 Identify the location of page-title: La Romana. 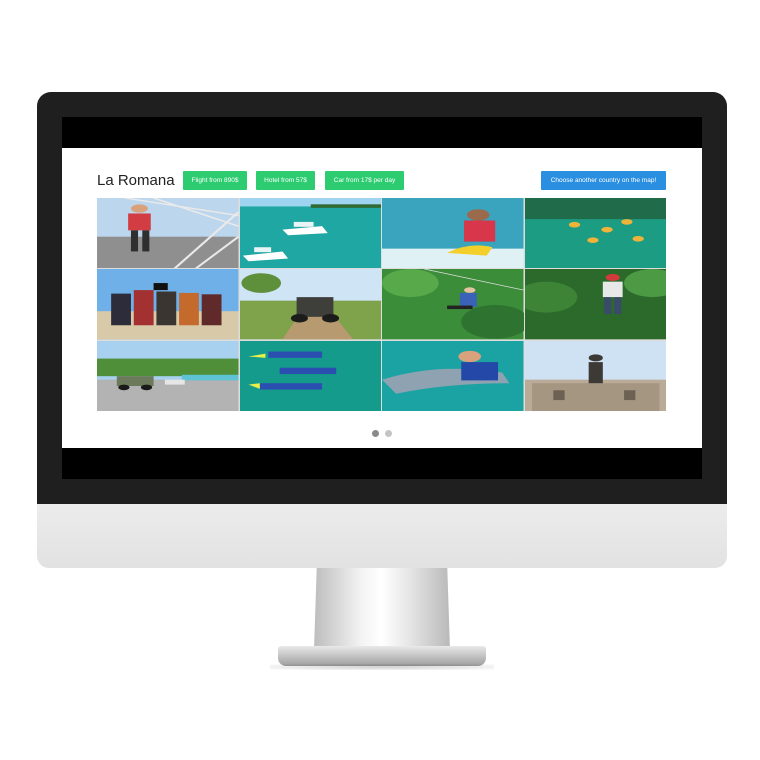
(136, 180).